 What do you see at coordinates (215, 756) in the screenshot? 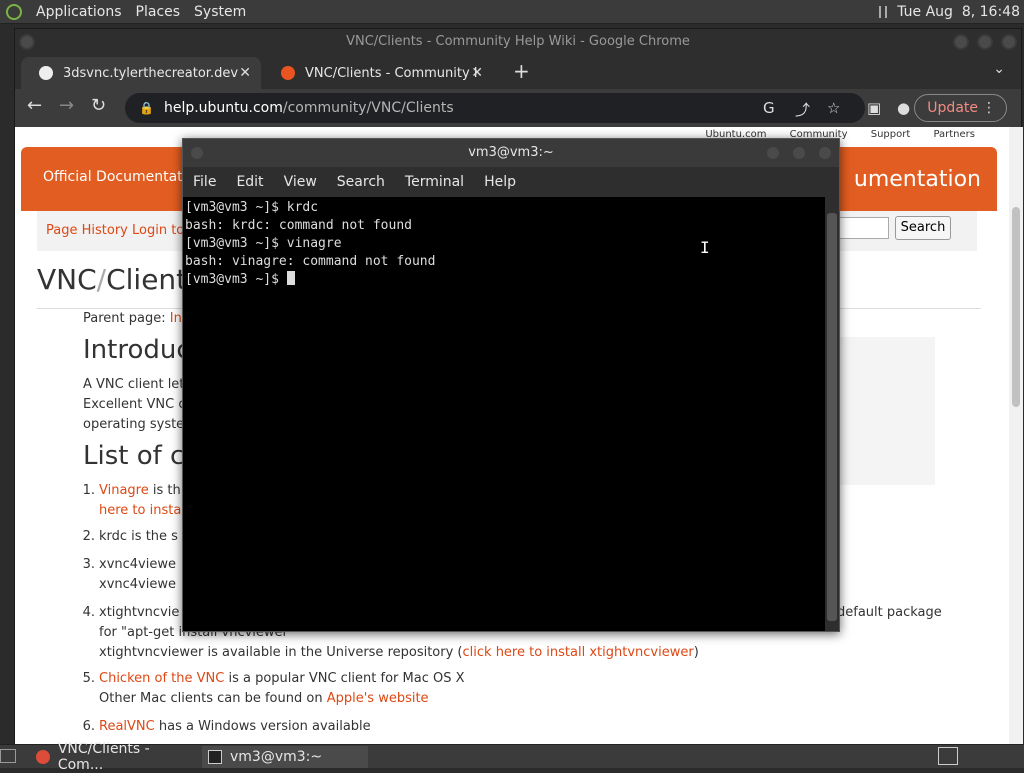
I see `terminal-icon` at bounding box center [215, 756].